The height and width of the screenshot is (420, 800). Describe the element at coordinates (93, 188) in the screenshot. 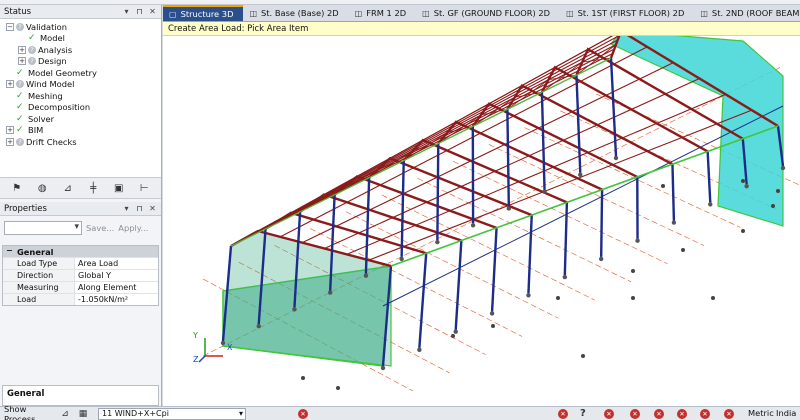

I see `design-icon: ╪` at that location.